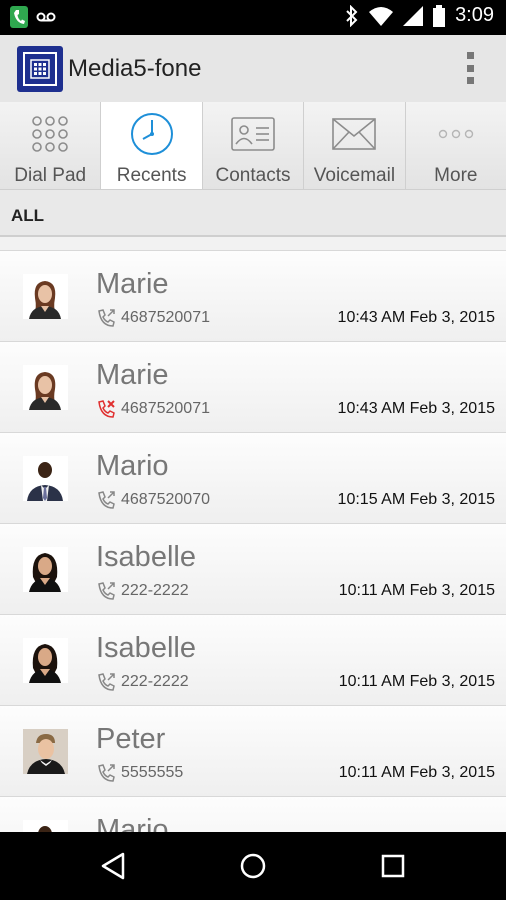  I want to click on call-row: Peter 5555555 10:11 AM Feb 3, 2015, so click(253, 751).